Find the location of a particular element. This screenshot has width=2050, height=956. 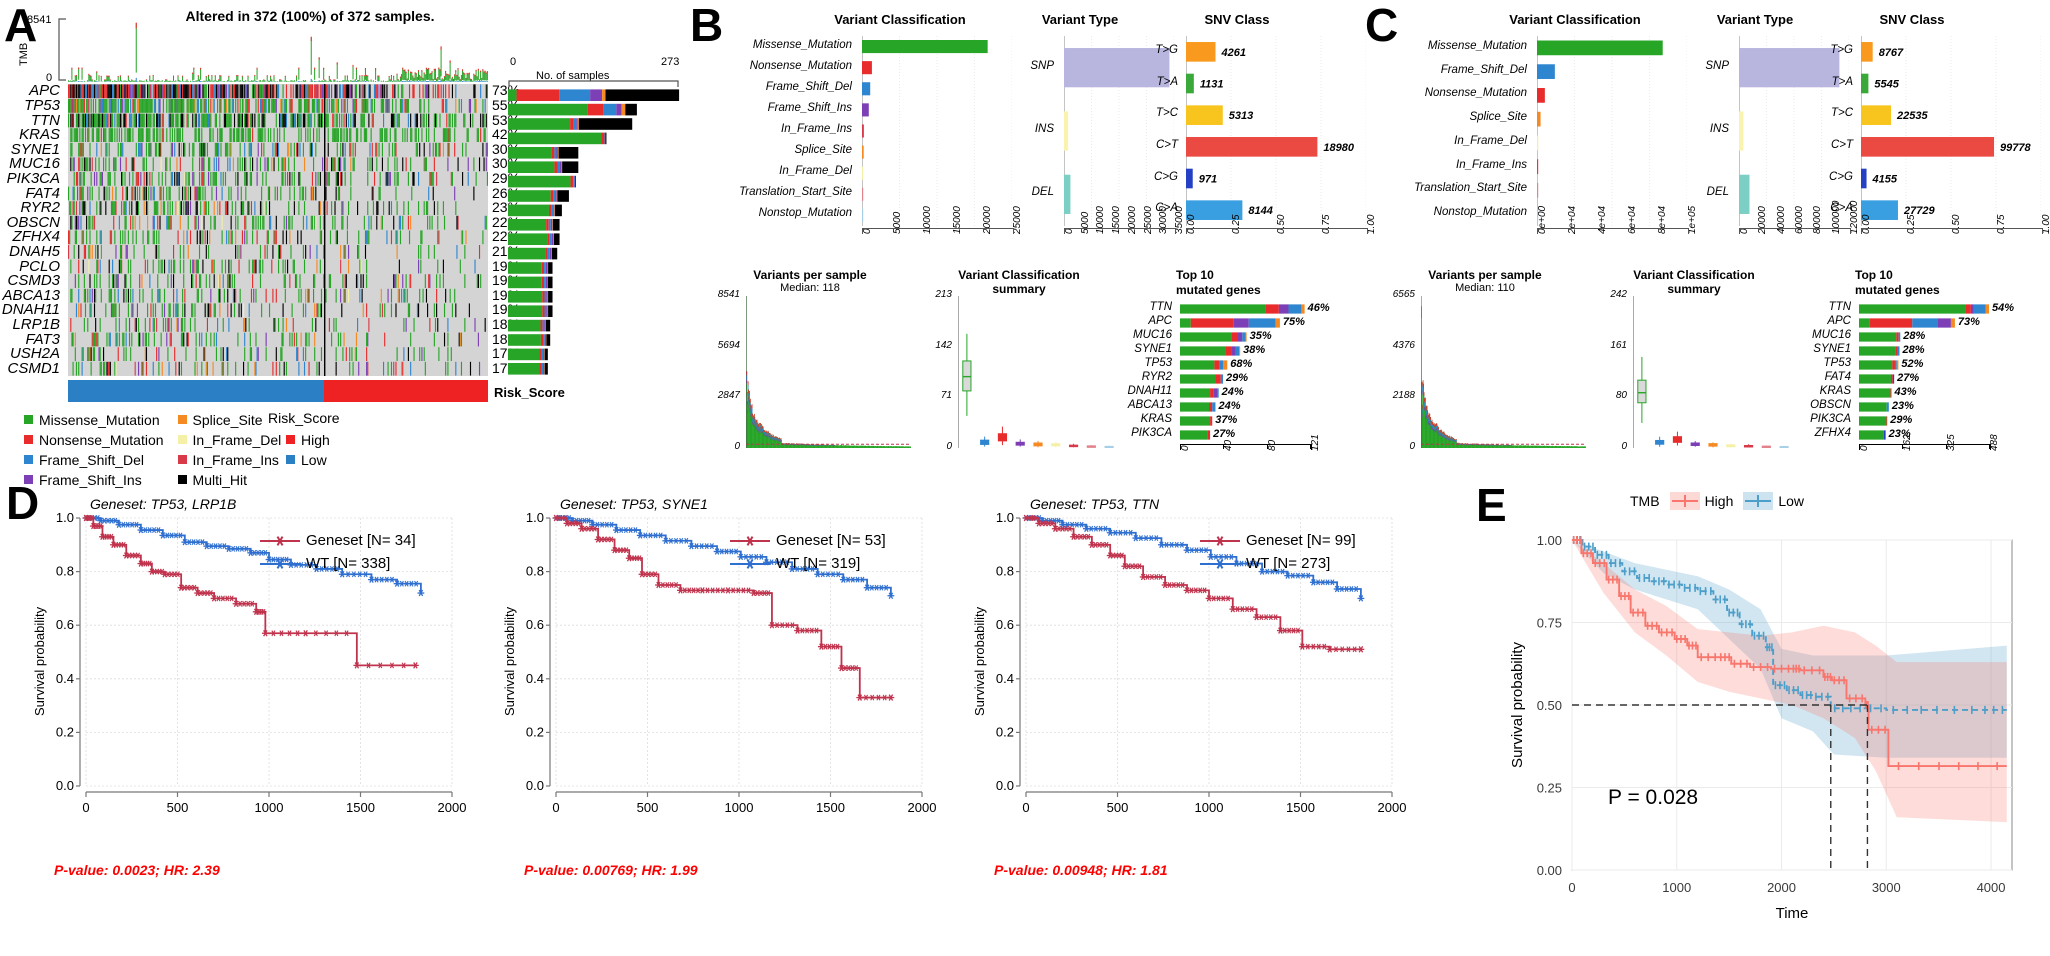

c-top-title2: mutated genes is located at coordinates (1897, 290).